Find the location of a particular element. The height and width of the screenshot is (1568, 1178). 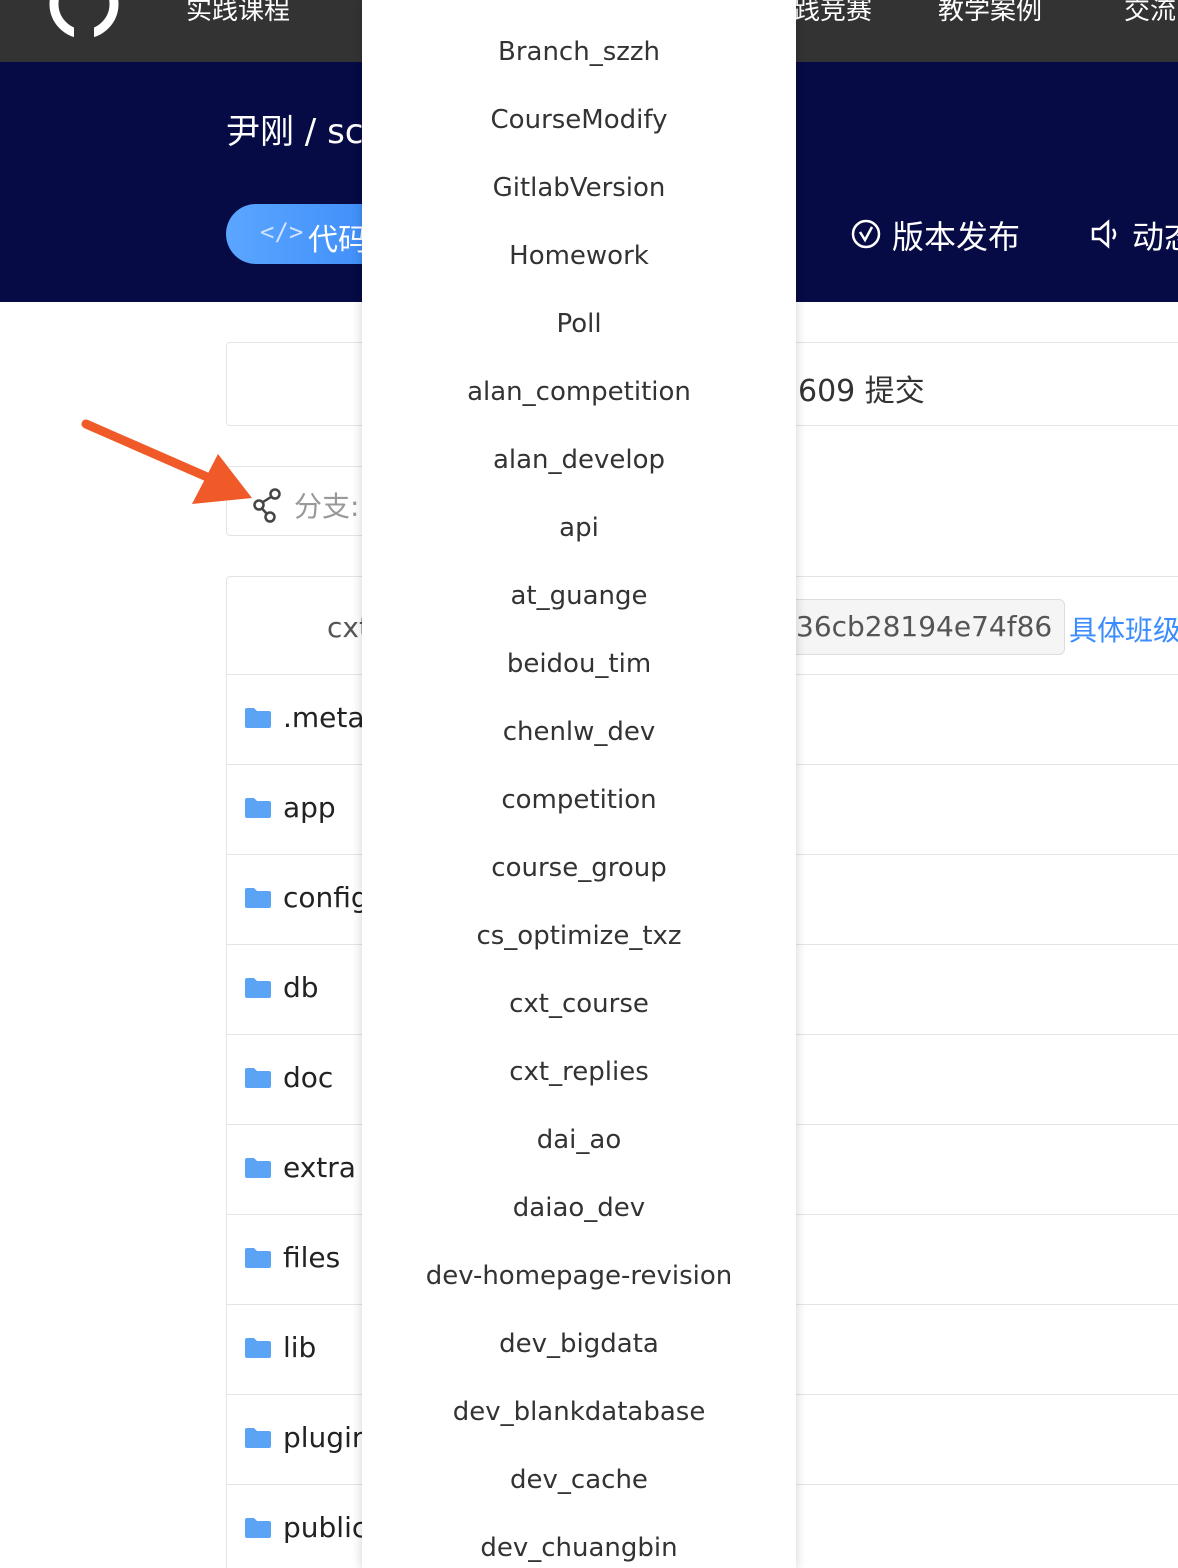

file-name: doc is located at coordinates (308, 1077).